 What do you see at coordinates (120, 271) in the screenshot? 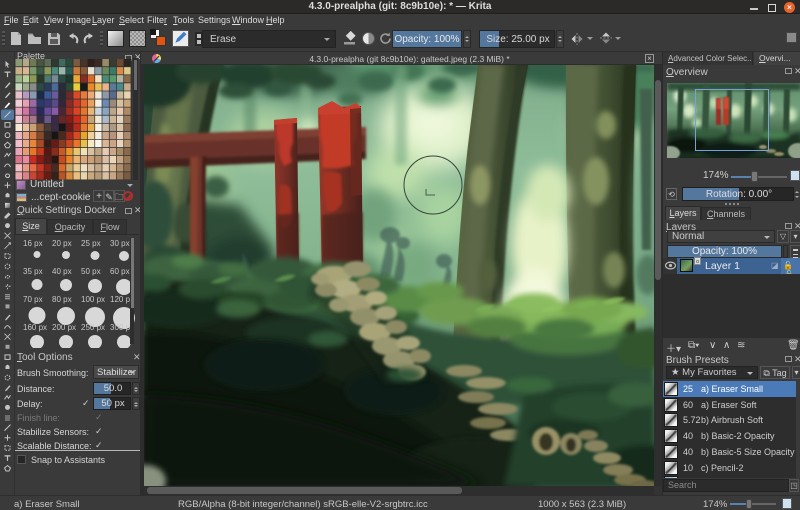
I see `svg-text: 60 px` at bounding box center [120, 271].